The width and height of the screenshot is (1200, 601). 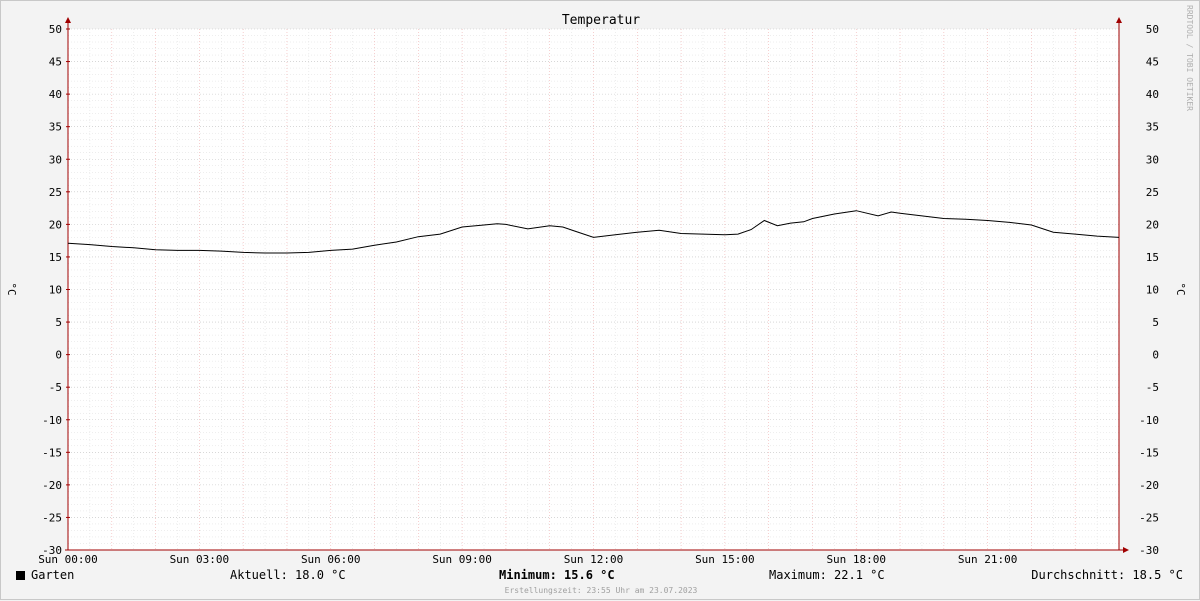 I want to click on y-tick-label-left: 0, so click(x=58, y=355).